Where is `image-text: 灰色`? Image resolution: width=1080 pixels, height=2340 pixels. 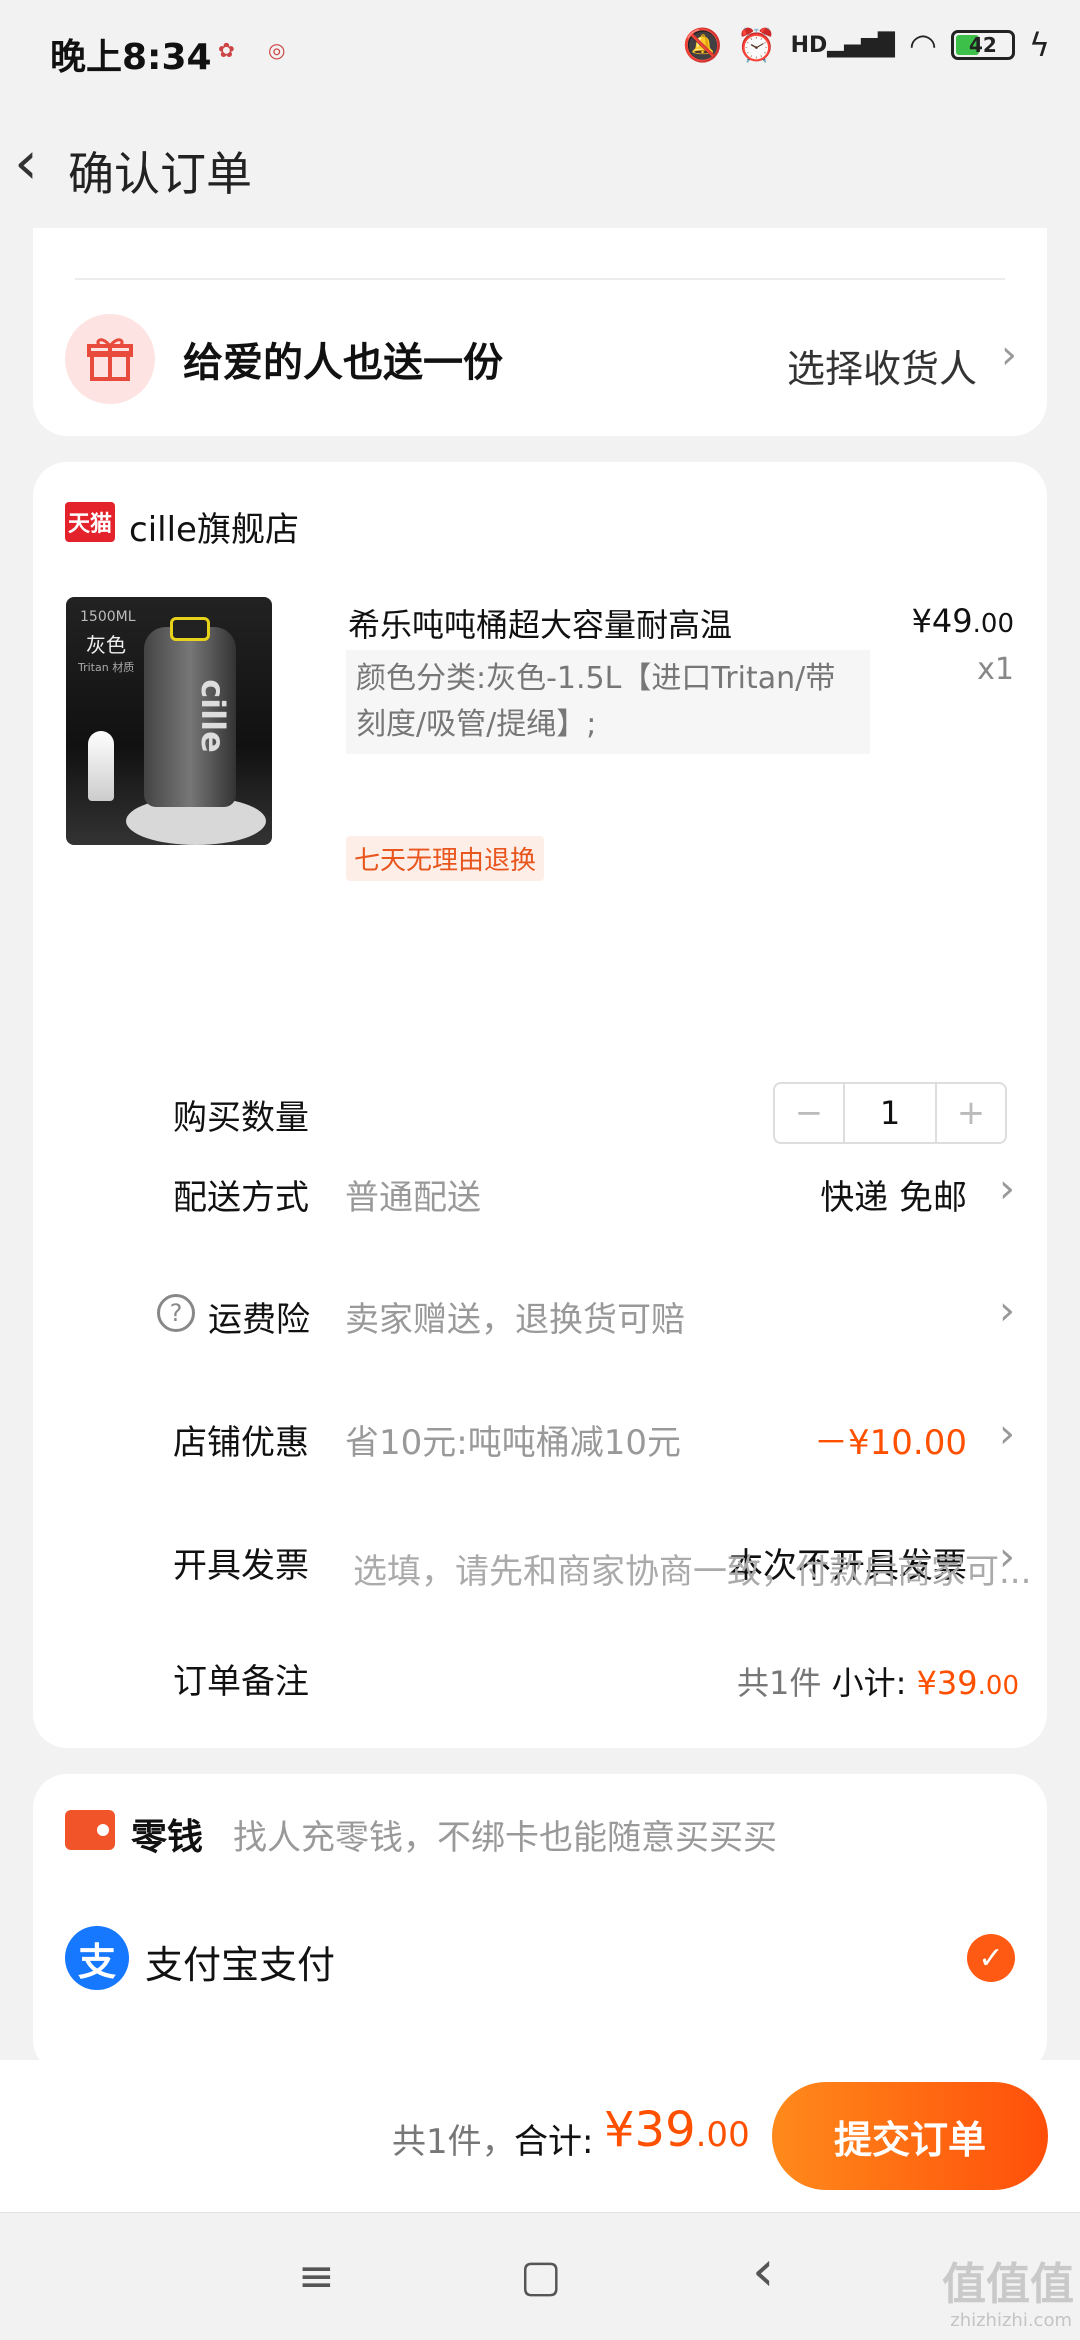
image-text: 灰色 is located at coordinates (106, 645).